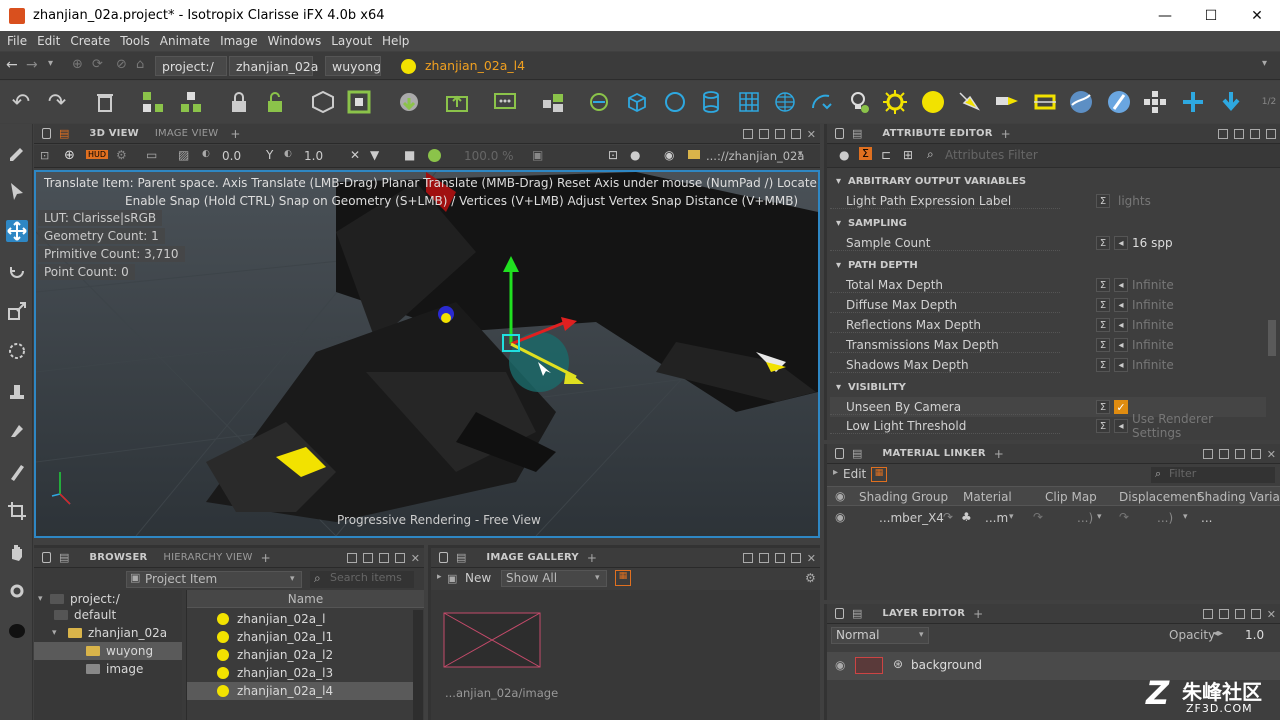 The width and height of the screenshot is (1280, 720). I want to click on add-node-icon, so click(1193, 102).